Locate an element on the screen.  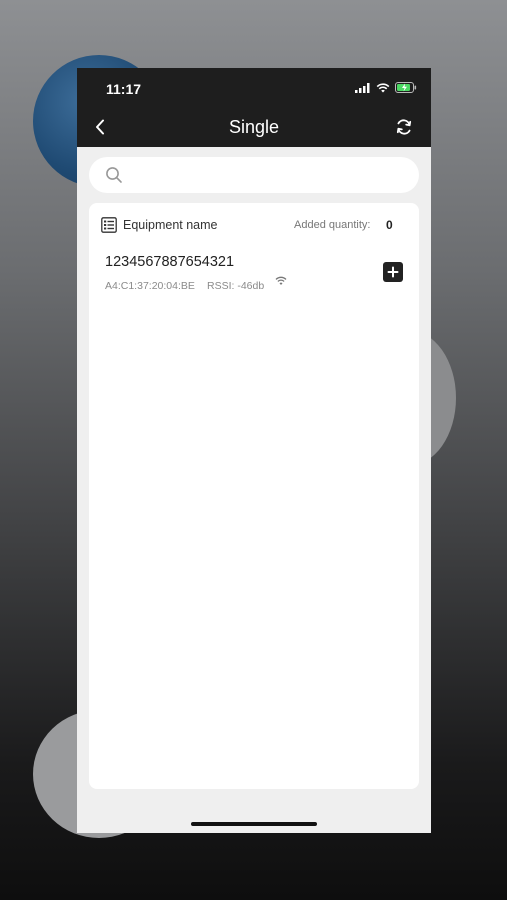
status-time: 11:17 is located at coordinates (124, 89).